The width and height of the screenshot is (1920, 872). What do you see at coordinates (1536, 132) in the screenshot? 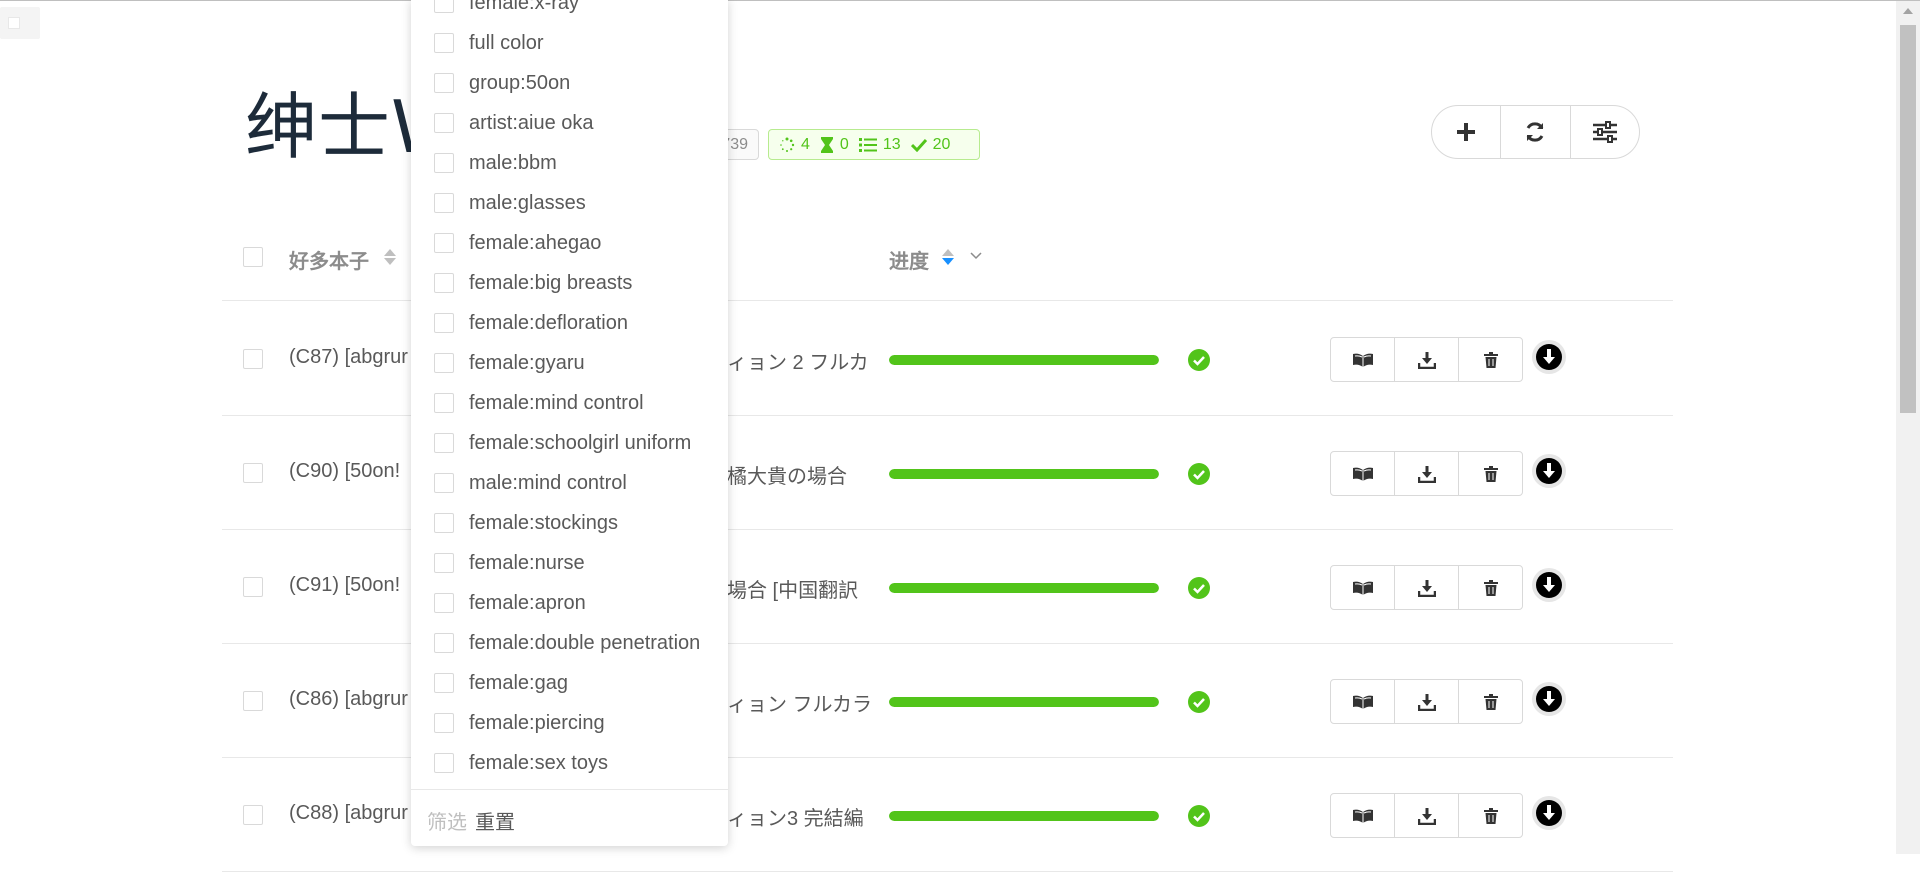
I see `refresh-button` at bounding box center [1536, 132].